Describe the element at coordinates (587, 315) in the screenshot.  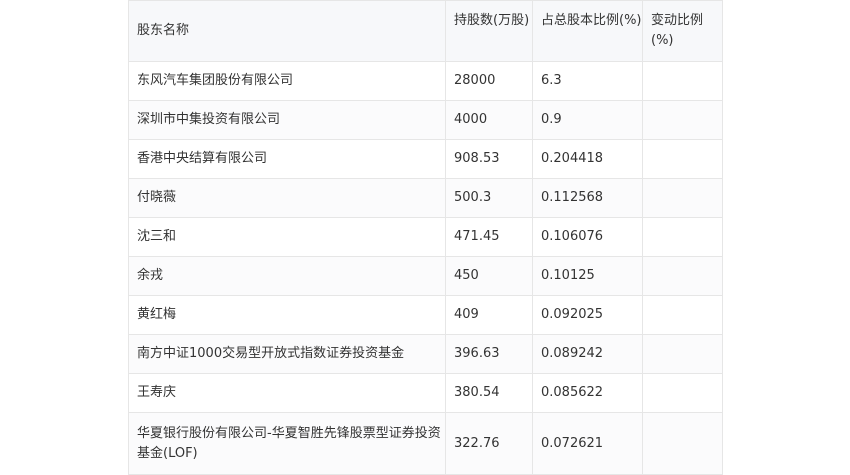
I see `cell-percentage: 0.092025` at that location.